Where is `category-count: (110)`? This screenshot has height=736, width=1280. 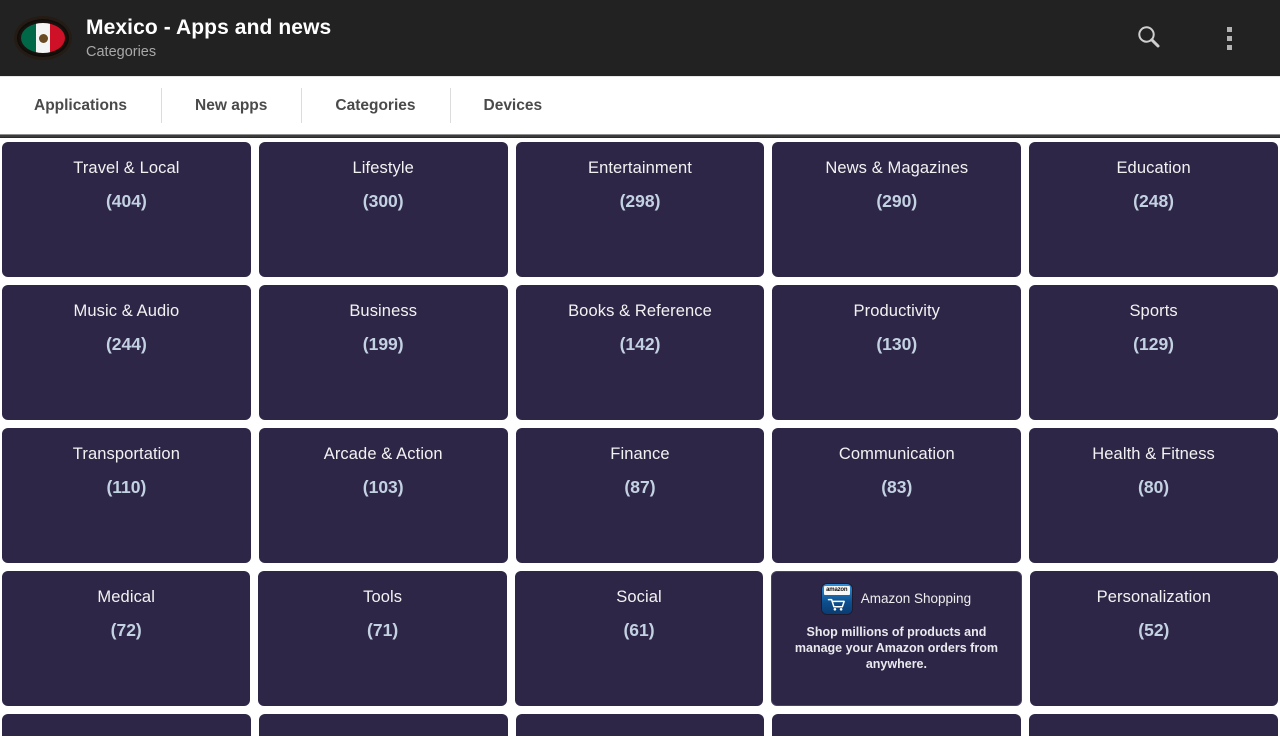
category-count: (110) is located at coordinates (126, 487).